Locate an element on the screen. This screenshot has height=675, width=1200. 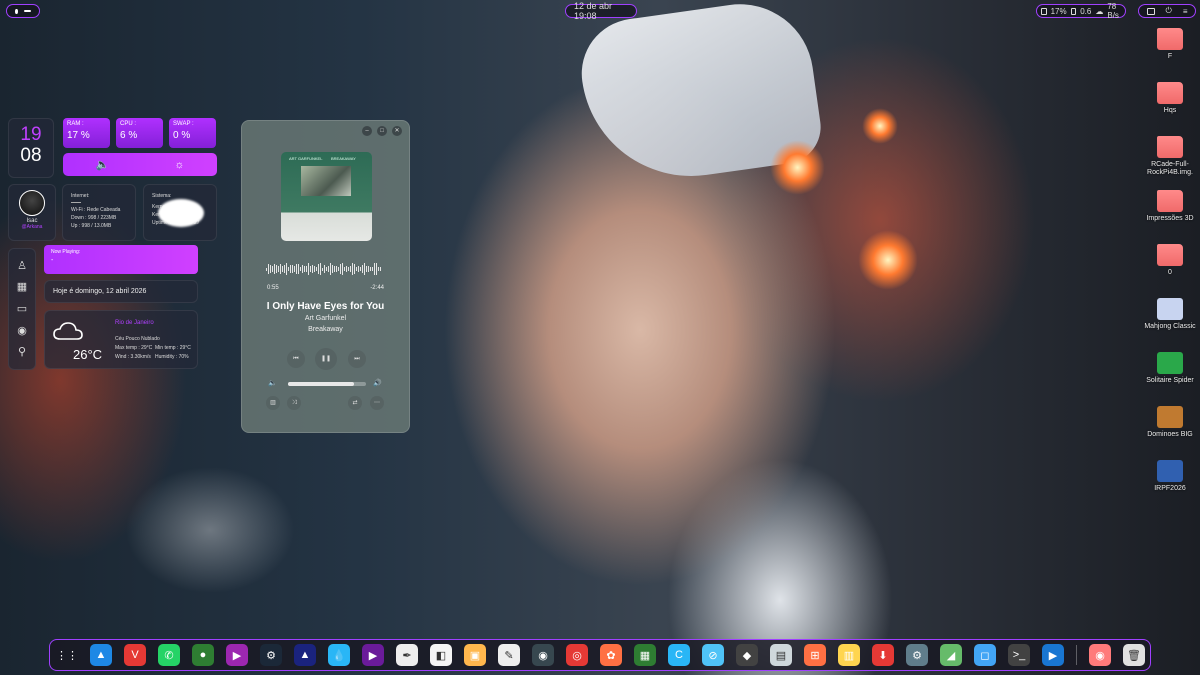
topbar-clock: 12 de abr 19:08 is located at coordinates (601, 11).